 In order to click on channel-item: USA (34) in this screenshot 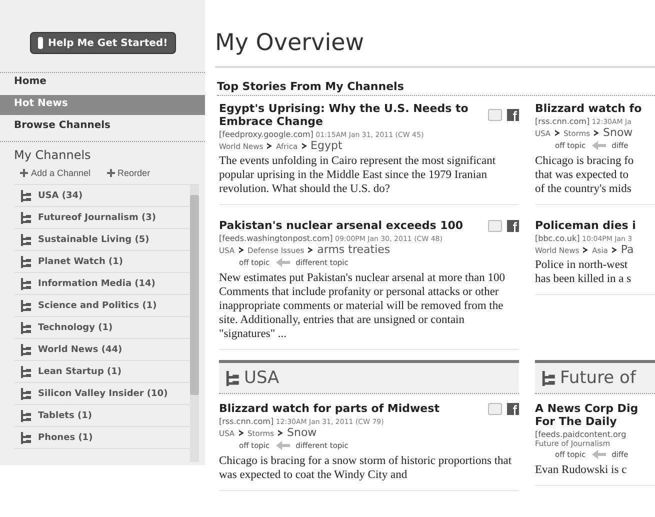, I will do `click(102, 196)`.